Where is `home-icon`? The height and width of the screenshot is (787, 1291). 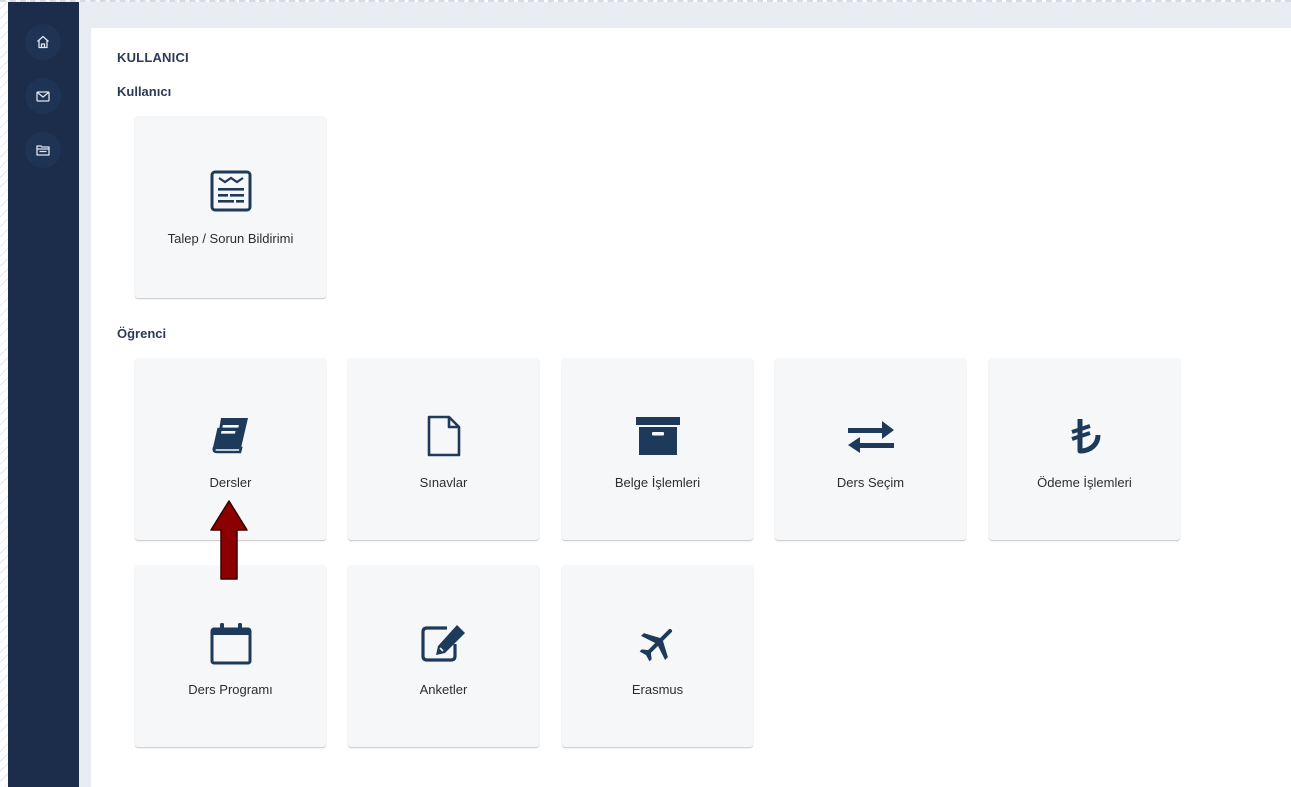
home-icon is located at coordinates (43, 42).